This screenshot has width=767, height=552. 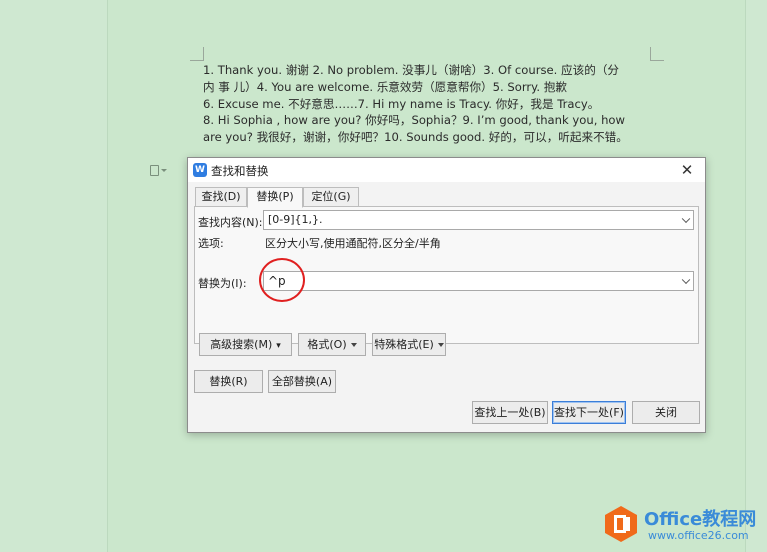 I want to click on special-format-button: 特殊格式(E), so click(x=409, y=344).